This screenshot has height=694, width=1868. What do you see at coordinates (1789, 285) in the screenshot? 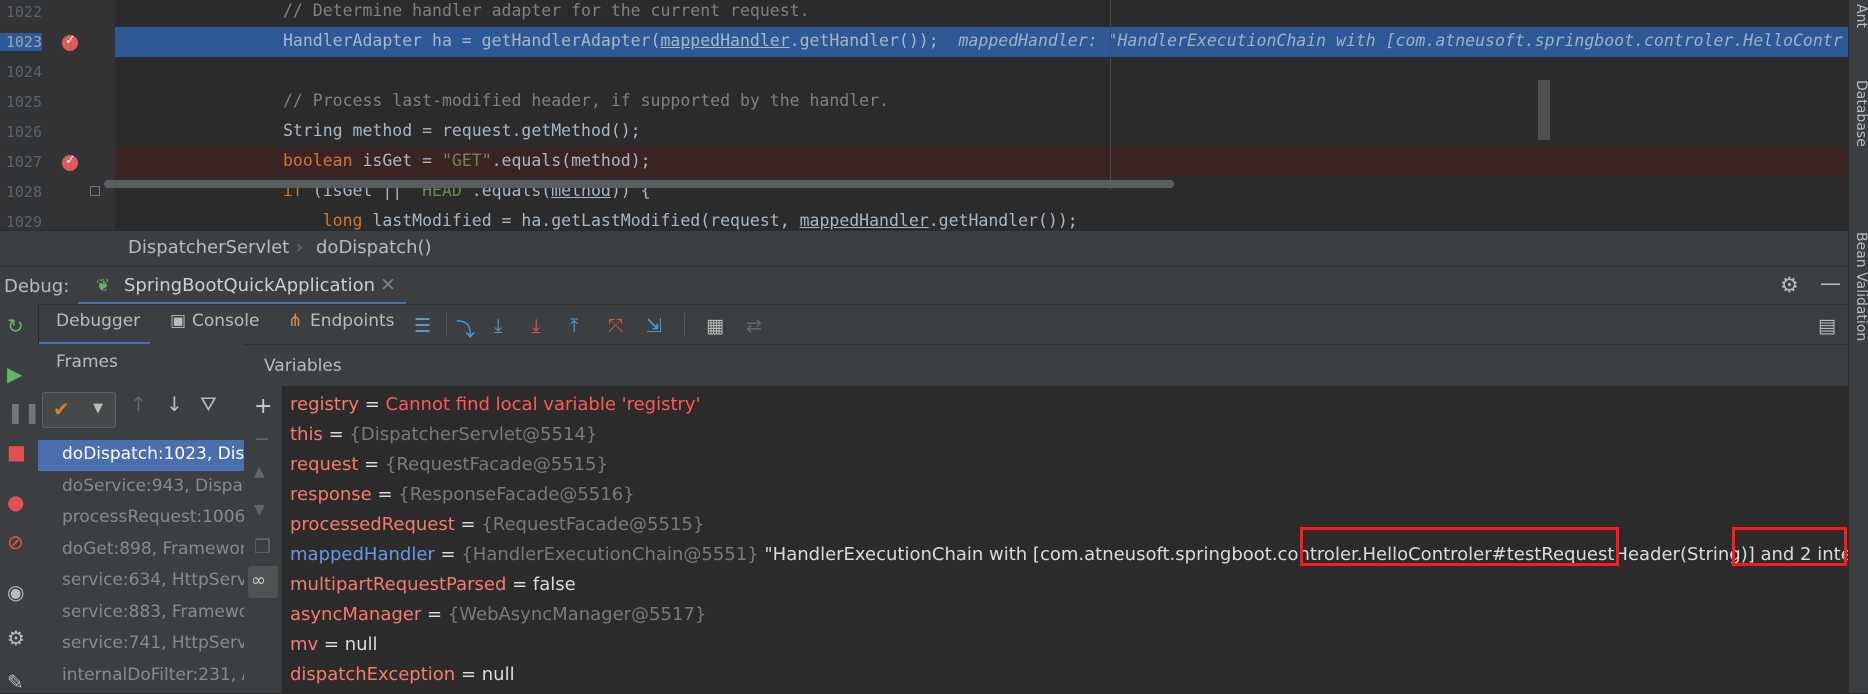
I see `gear-icon: ⚙` at bounding box center [1789, 285].